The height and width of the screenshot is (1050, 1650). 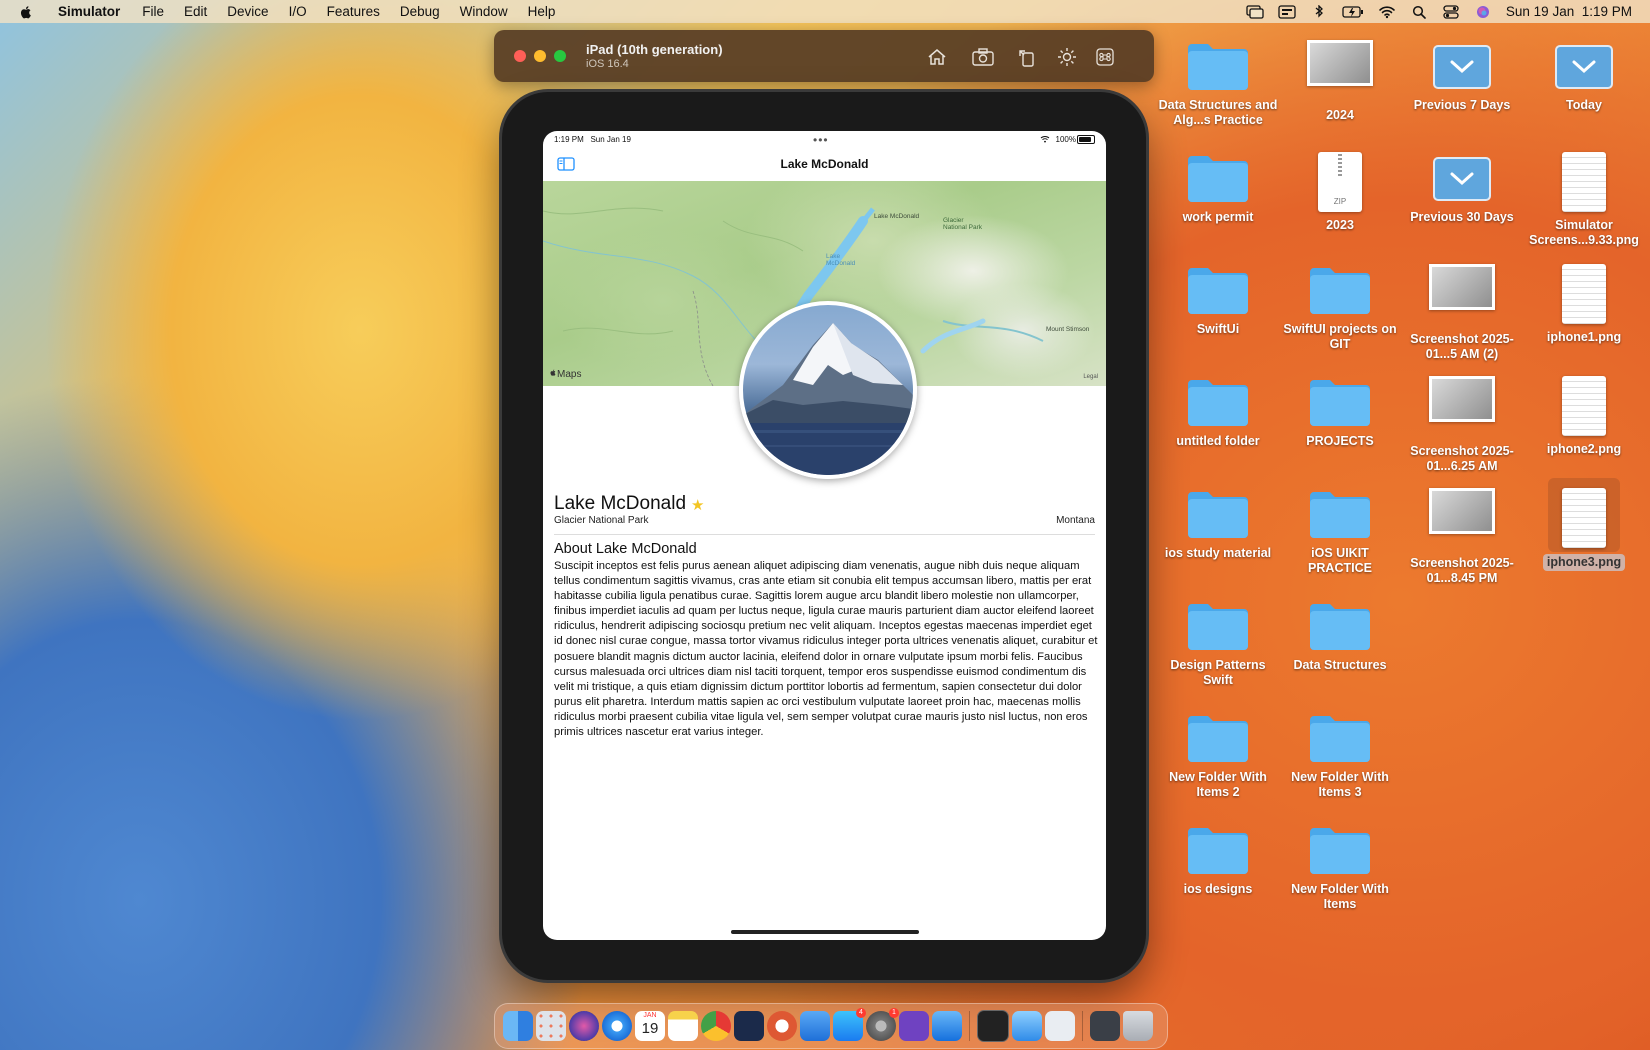 I want to click on notes-icon, so click(x=683, y=1026).